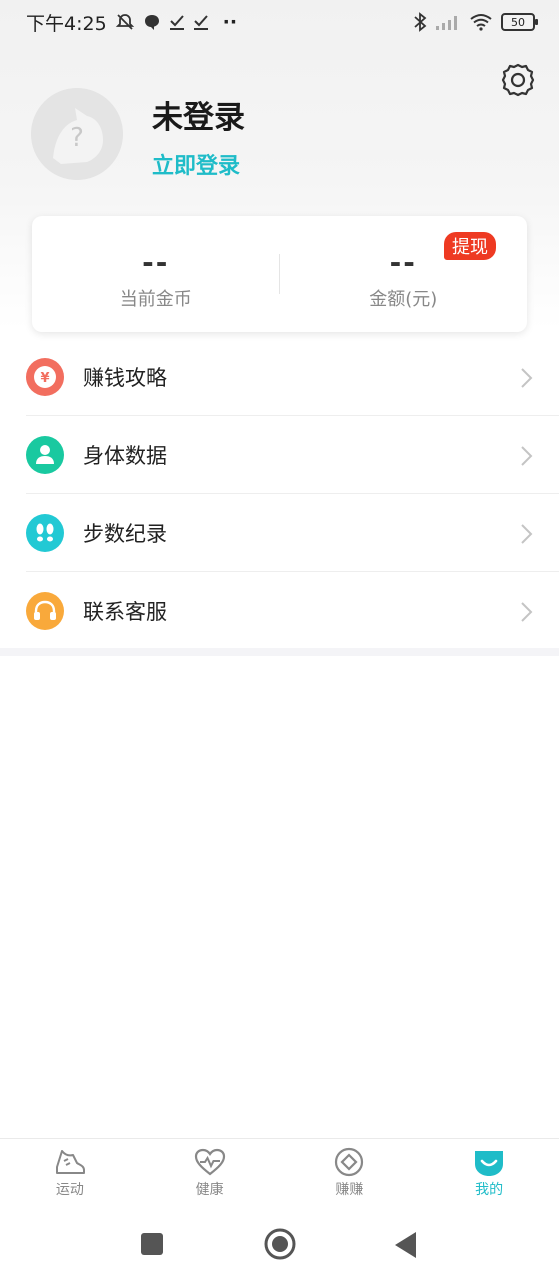 This screenshot has height=1280, width=559. I want to click on bottom-tab-bar: 运动 健康 赚赚 我的, so click(279, 1171).